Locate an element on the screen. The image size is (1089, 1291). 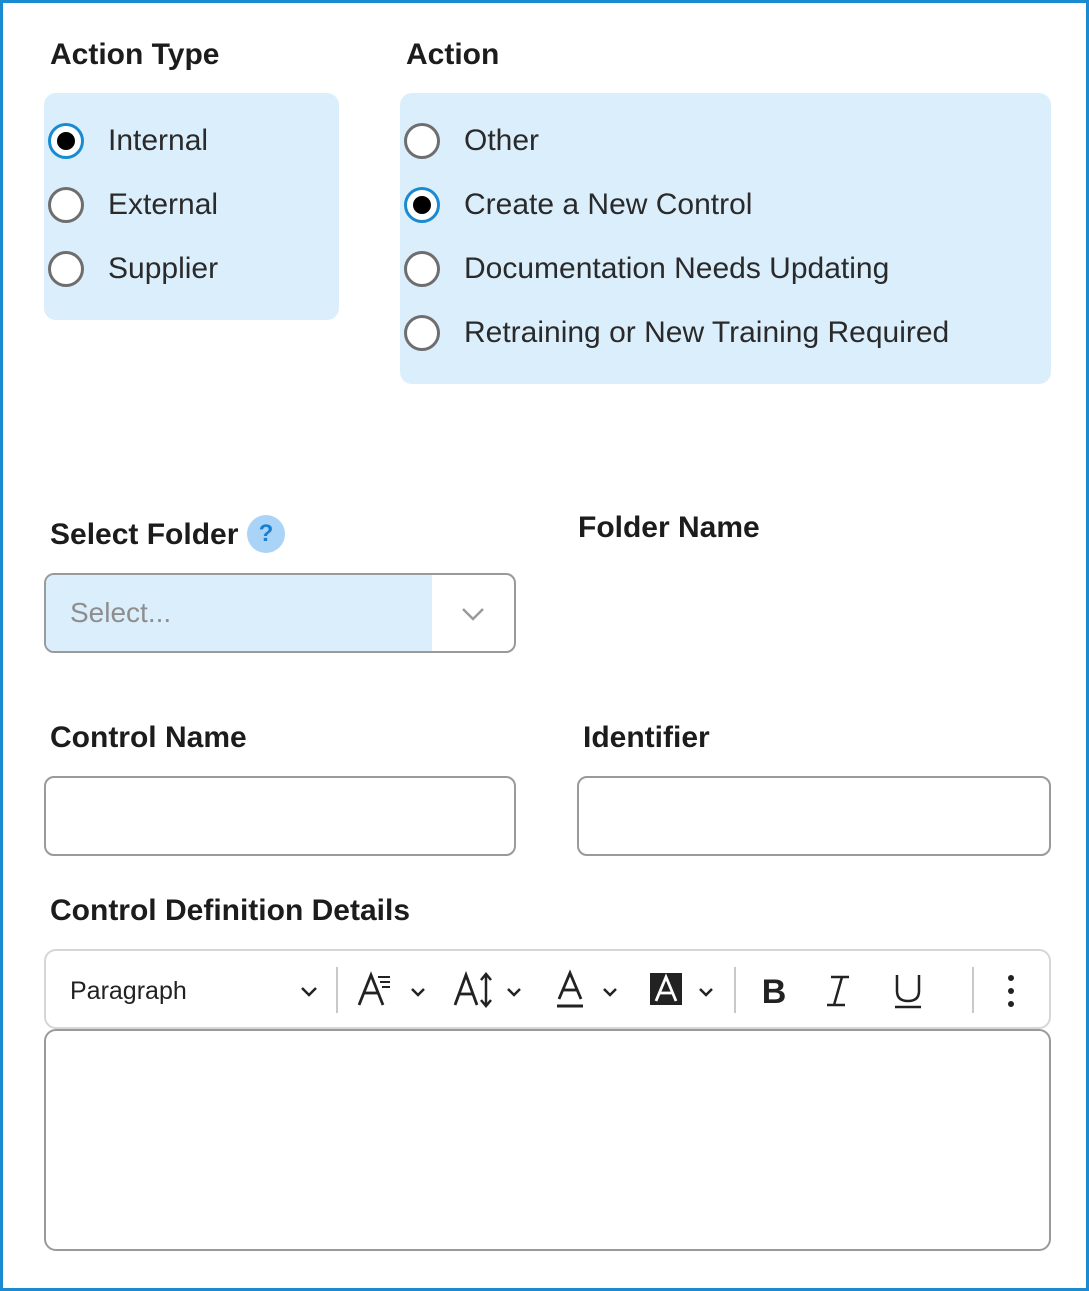
action-type-radio-group: Internal External Supplier is located at coordinates (191, 206).